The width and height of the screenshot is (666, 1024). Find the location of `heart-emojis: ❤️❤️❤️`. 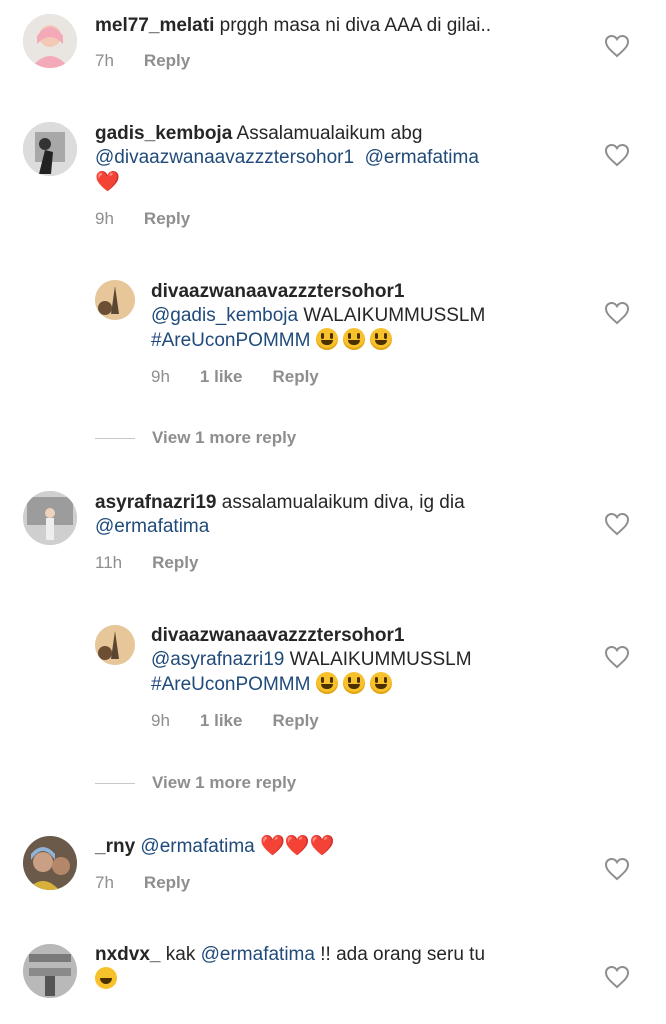

heart-emojis: ❤️❤️❤️ is located at coordinates (297, 846).